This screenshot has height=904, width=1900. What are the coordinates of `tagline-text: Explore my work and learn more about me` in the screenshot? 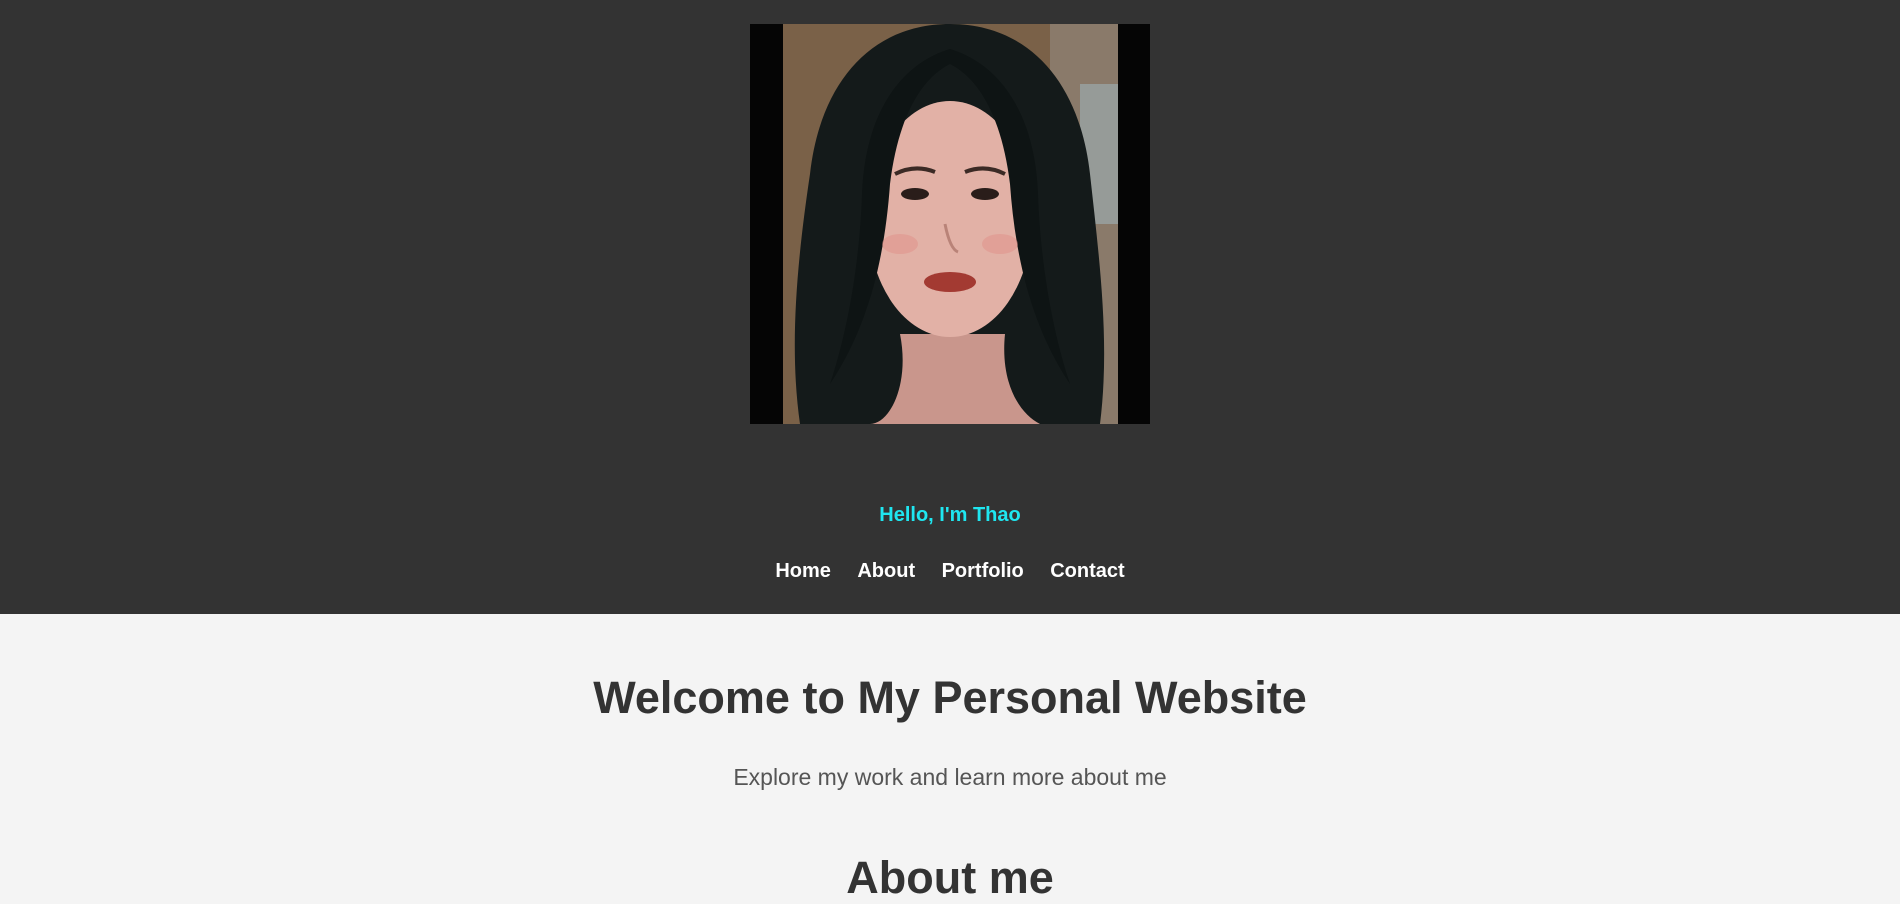 It's located at (950, 777).